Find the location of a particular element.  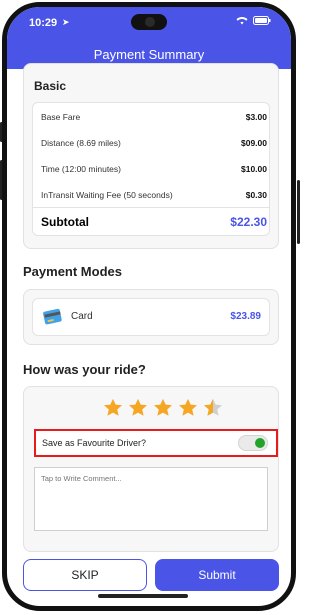

fare-label: InTransit Waiting Fee (50 seconds) is located at coordinates (107, 195).